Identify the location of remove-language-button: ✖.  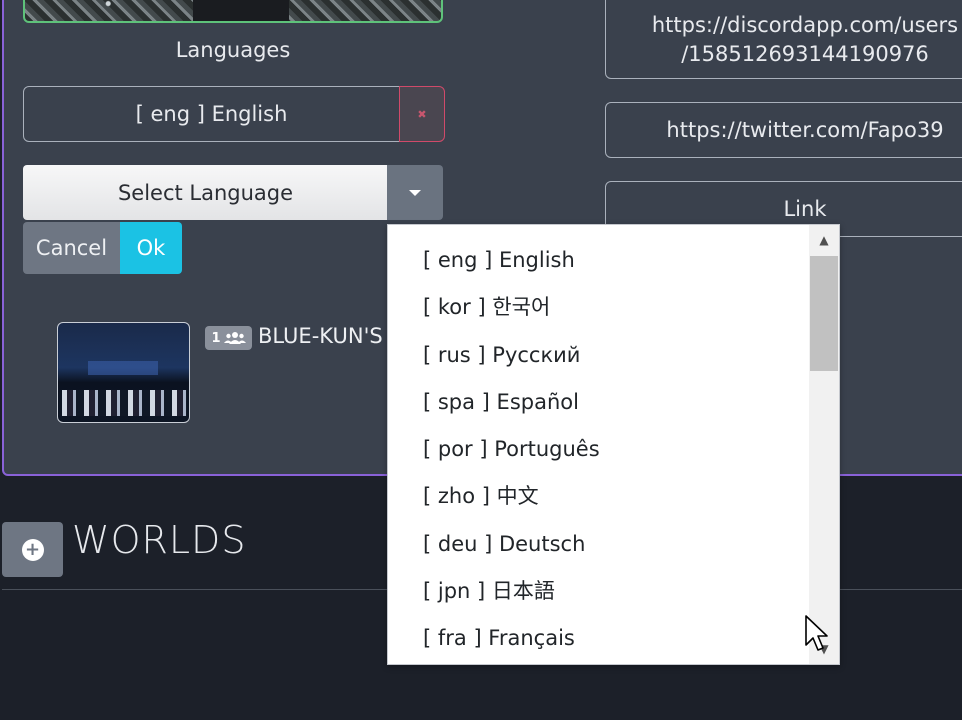
(422, 114).